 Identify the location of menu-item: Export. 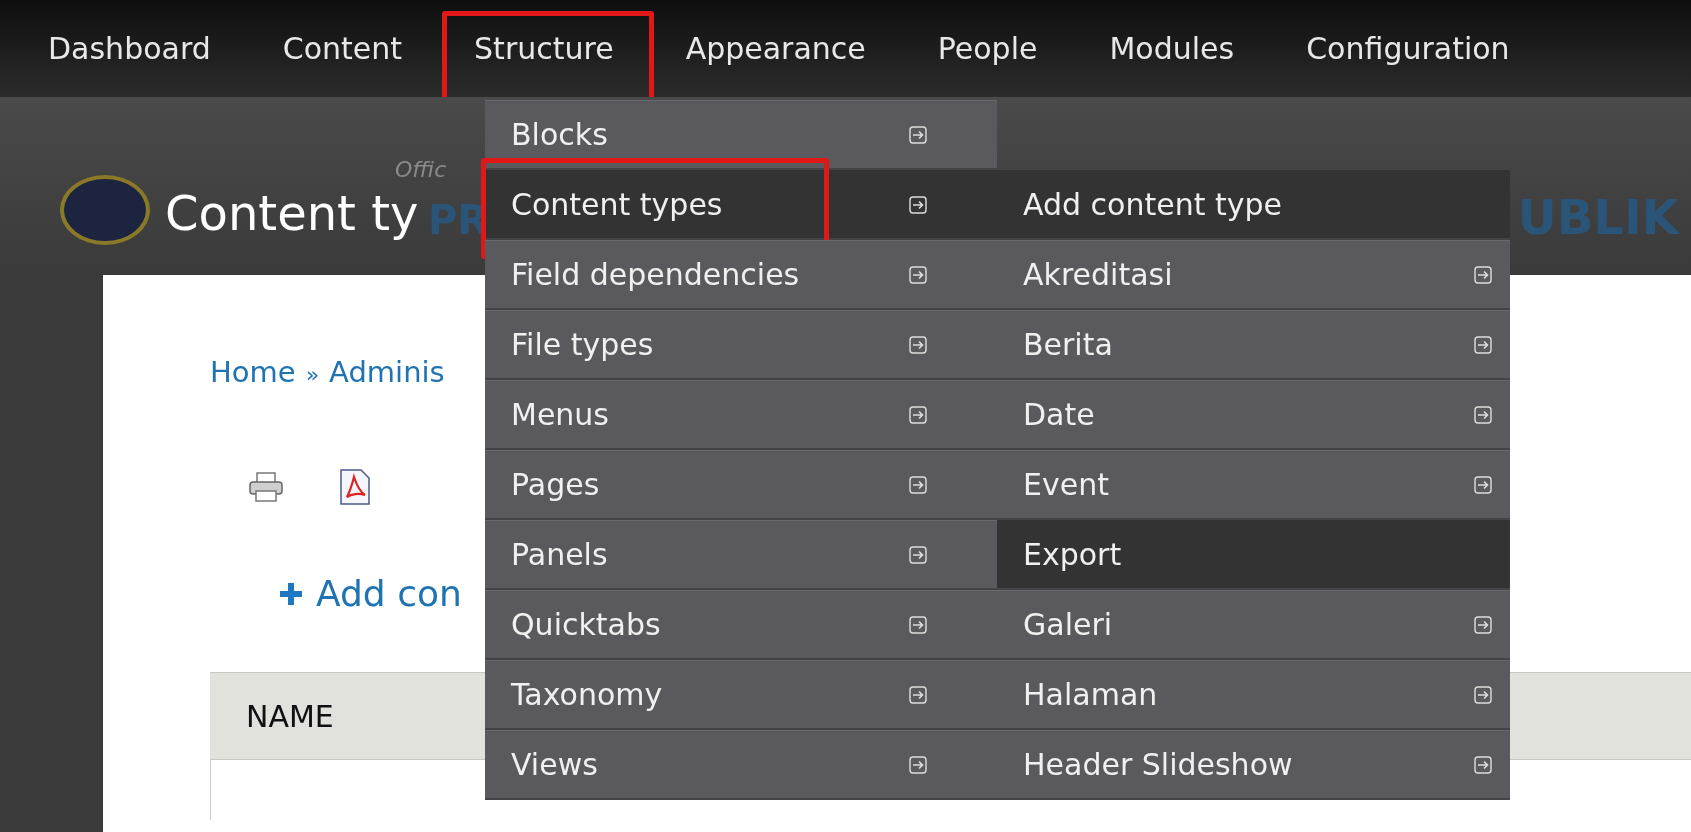
(1253, 555).